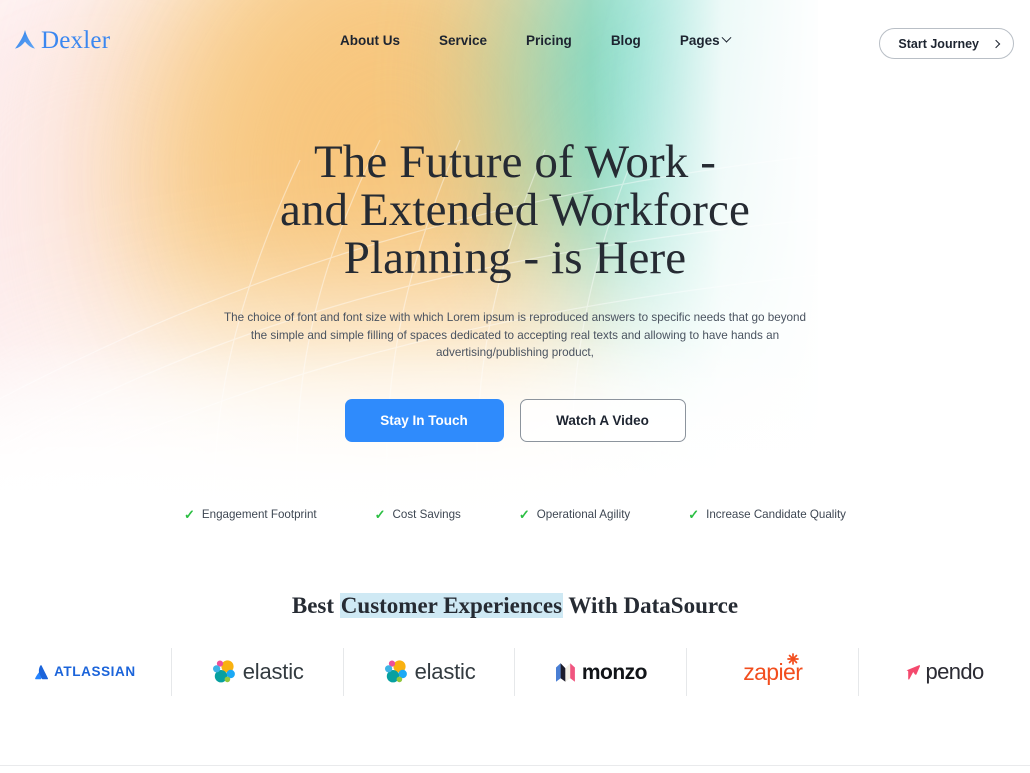 Image resolution: width=1030 pixels, height=773 pixels. Describe the element at coordinates (938, 43) in the screenshot. I see `start-journey-label: Start Journey` at that location.